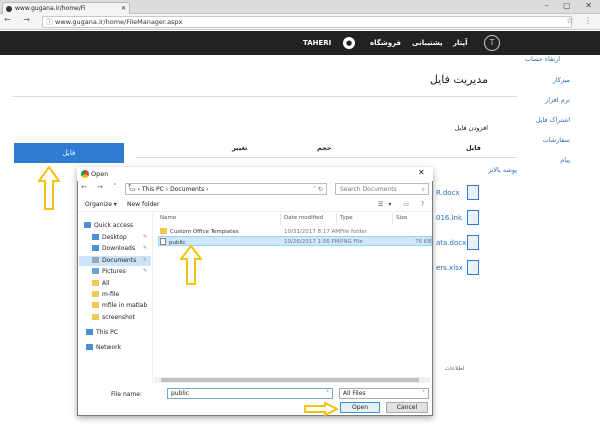  I want to click on nav-brand: آپتار, so click(460, 43).